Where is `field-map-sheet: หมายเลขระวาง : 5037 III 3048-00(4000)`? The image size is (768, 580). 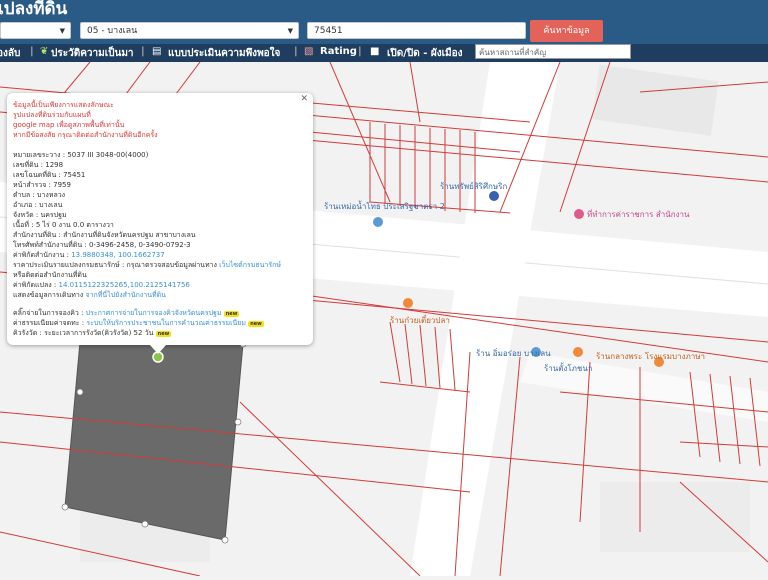
field-map-sheet: หมายเลขระวาง : 5037 III 3048-00(4000) is located at coordinates (81, 155).